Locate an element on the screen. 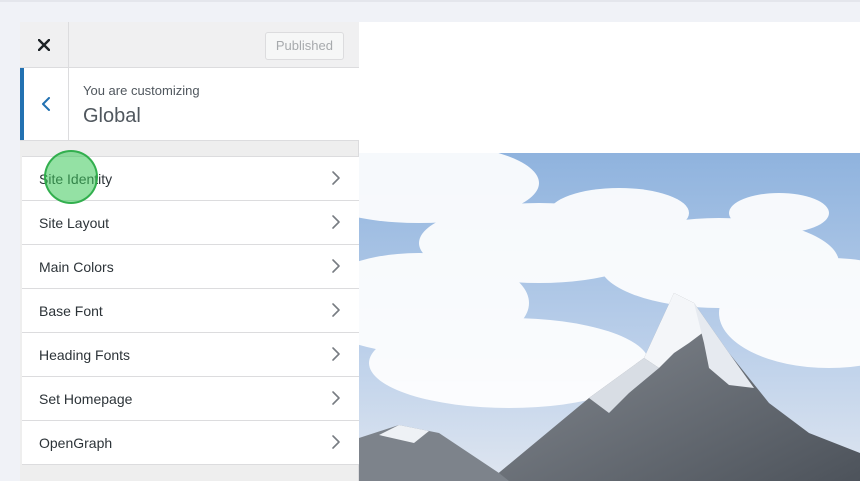 The height and width of the screenshot is (481, 860). close-icon is located at coordinates (44, 45).